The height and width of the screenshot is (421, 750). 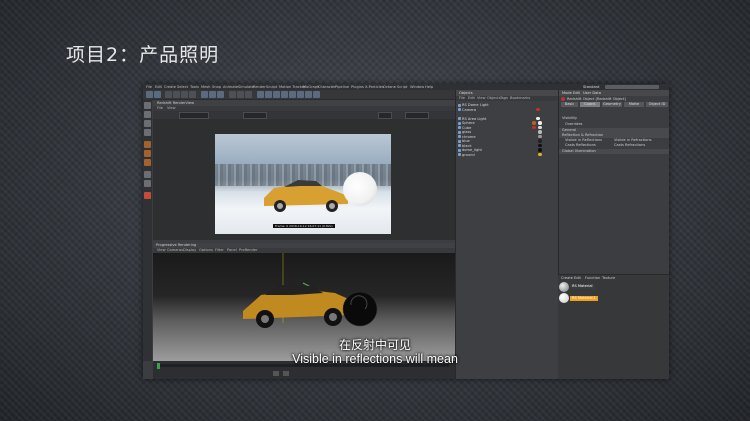 What do you see at coordinates (157, 94) in the screenshot?
I see `redo-icon` at bounding box center [157, 94].